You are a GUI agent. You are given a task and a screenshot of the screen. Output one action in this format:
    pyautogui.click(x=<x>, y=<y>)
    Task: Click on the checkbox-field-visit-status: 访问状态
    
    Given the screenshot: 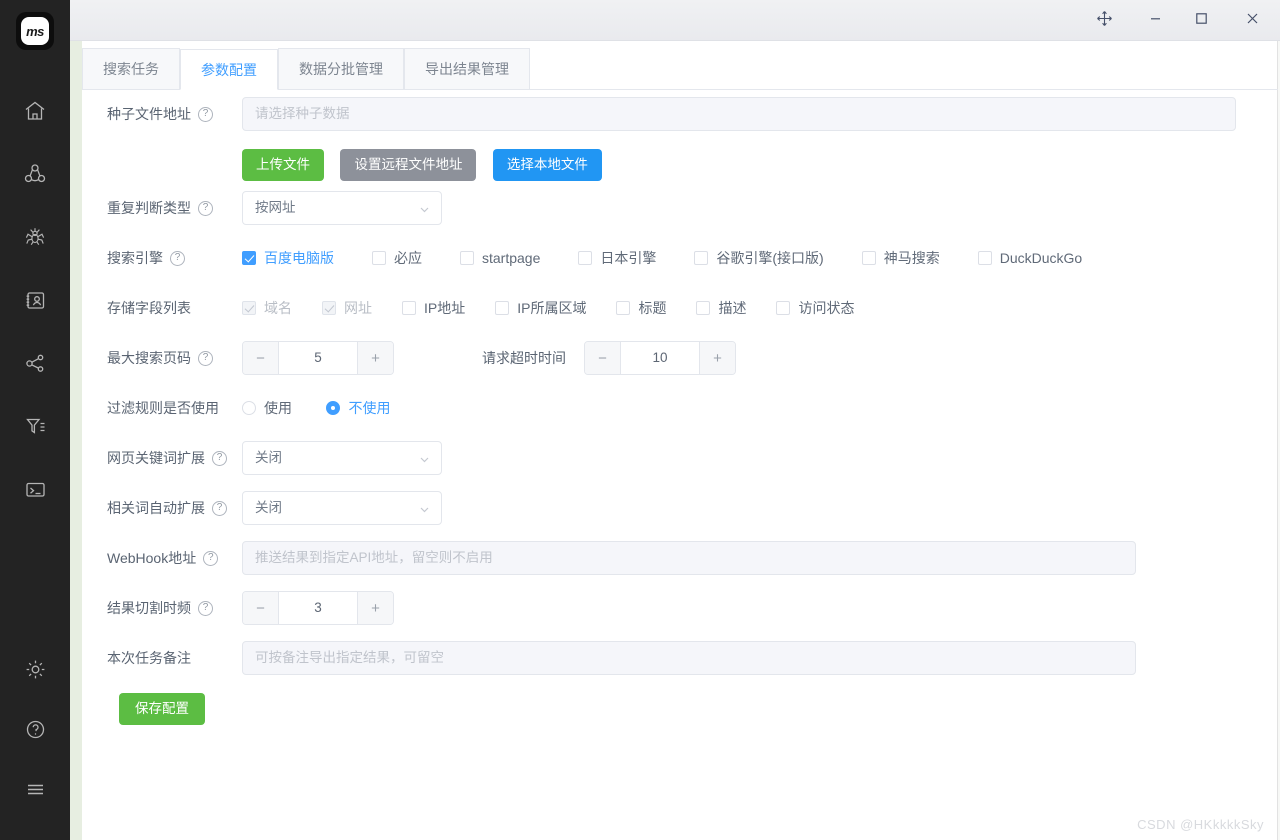 What is the action you would take?
    pyautogui.click(x=815, y=308)
    